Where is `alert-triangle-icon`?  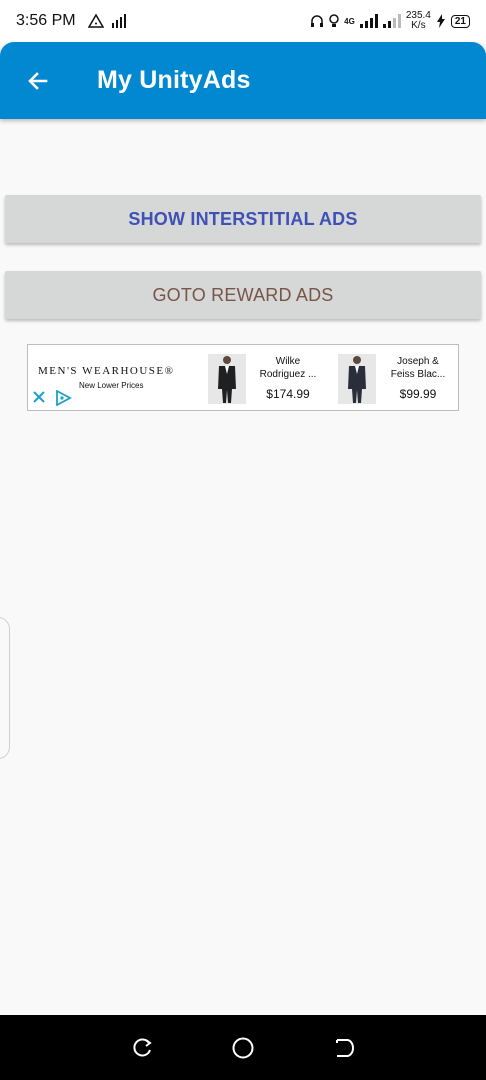 alert-triangle-icon is located at coordinates (95, 21).